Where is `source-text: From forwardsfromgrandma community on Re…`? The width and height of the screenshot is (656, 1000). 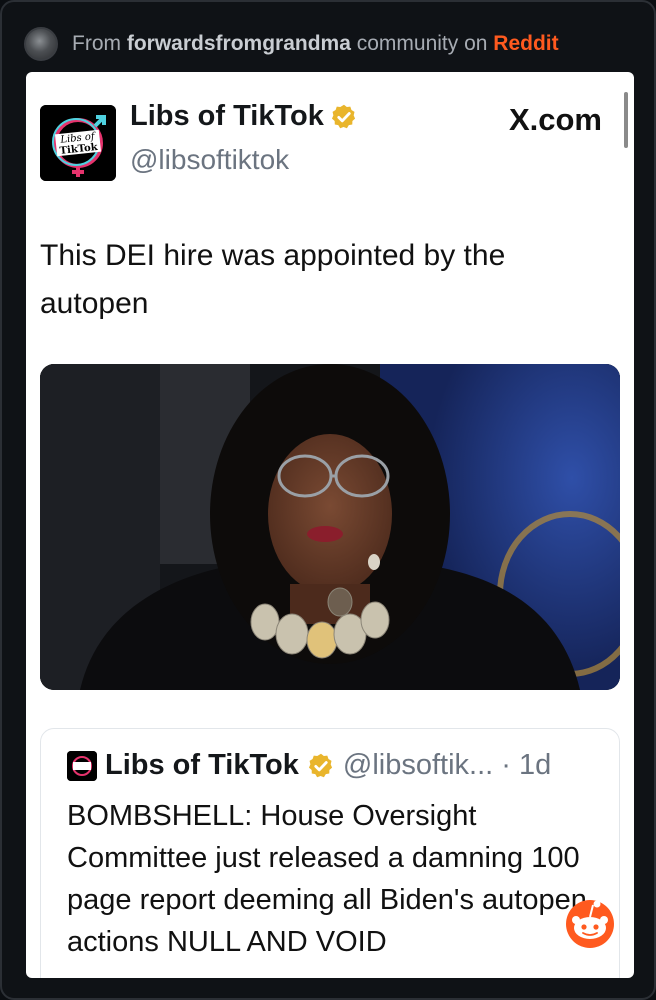
source-text: From forwardsfromgrandma community on Re… is located at coordinates (315, 44).